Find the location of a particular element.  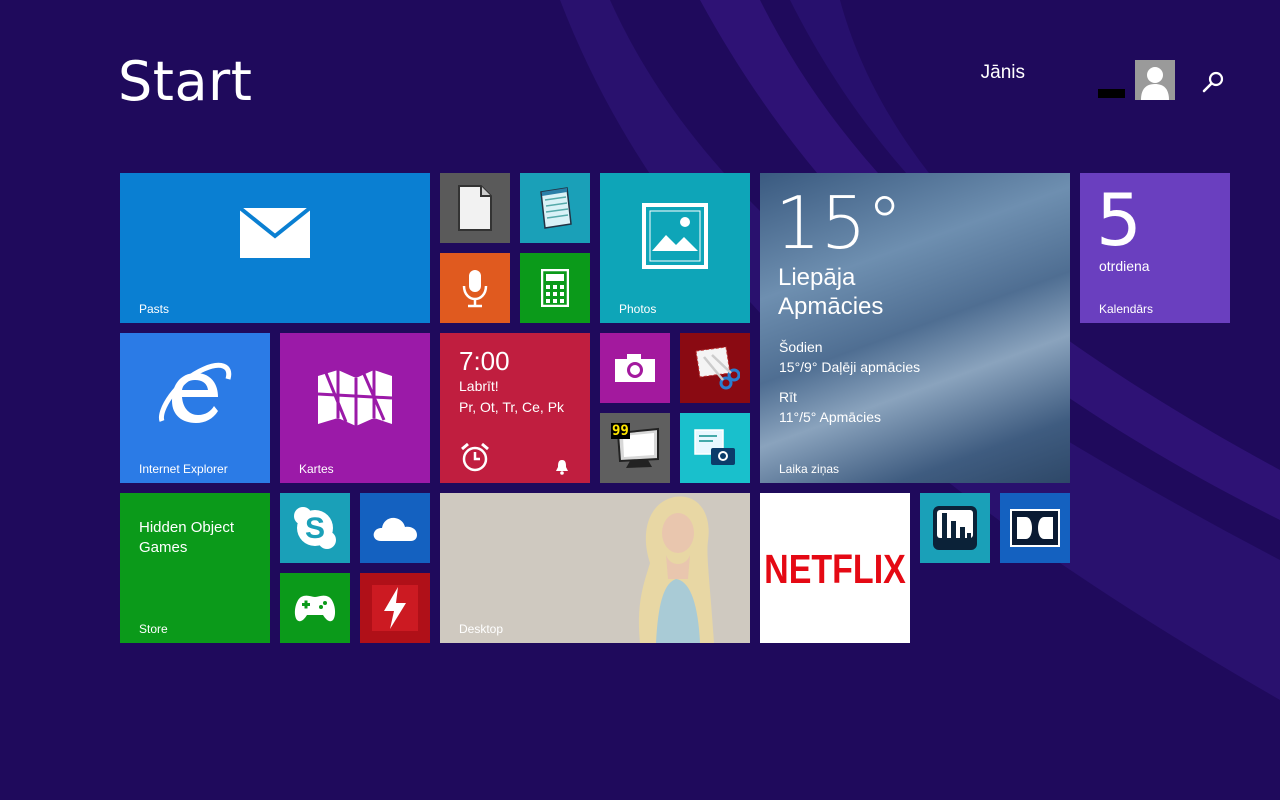

camera-icon is located at coordinates (635, 368).